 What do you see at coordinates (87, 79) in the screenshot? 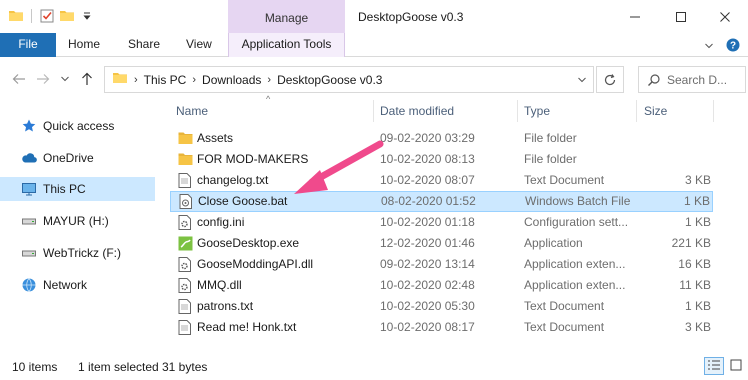
I see `up-button` at bounding box center [87, 79].